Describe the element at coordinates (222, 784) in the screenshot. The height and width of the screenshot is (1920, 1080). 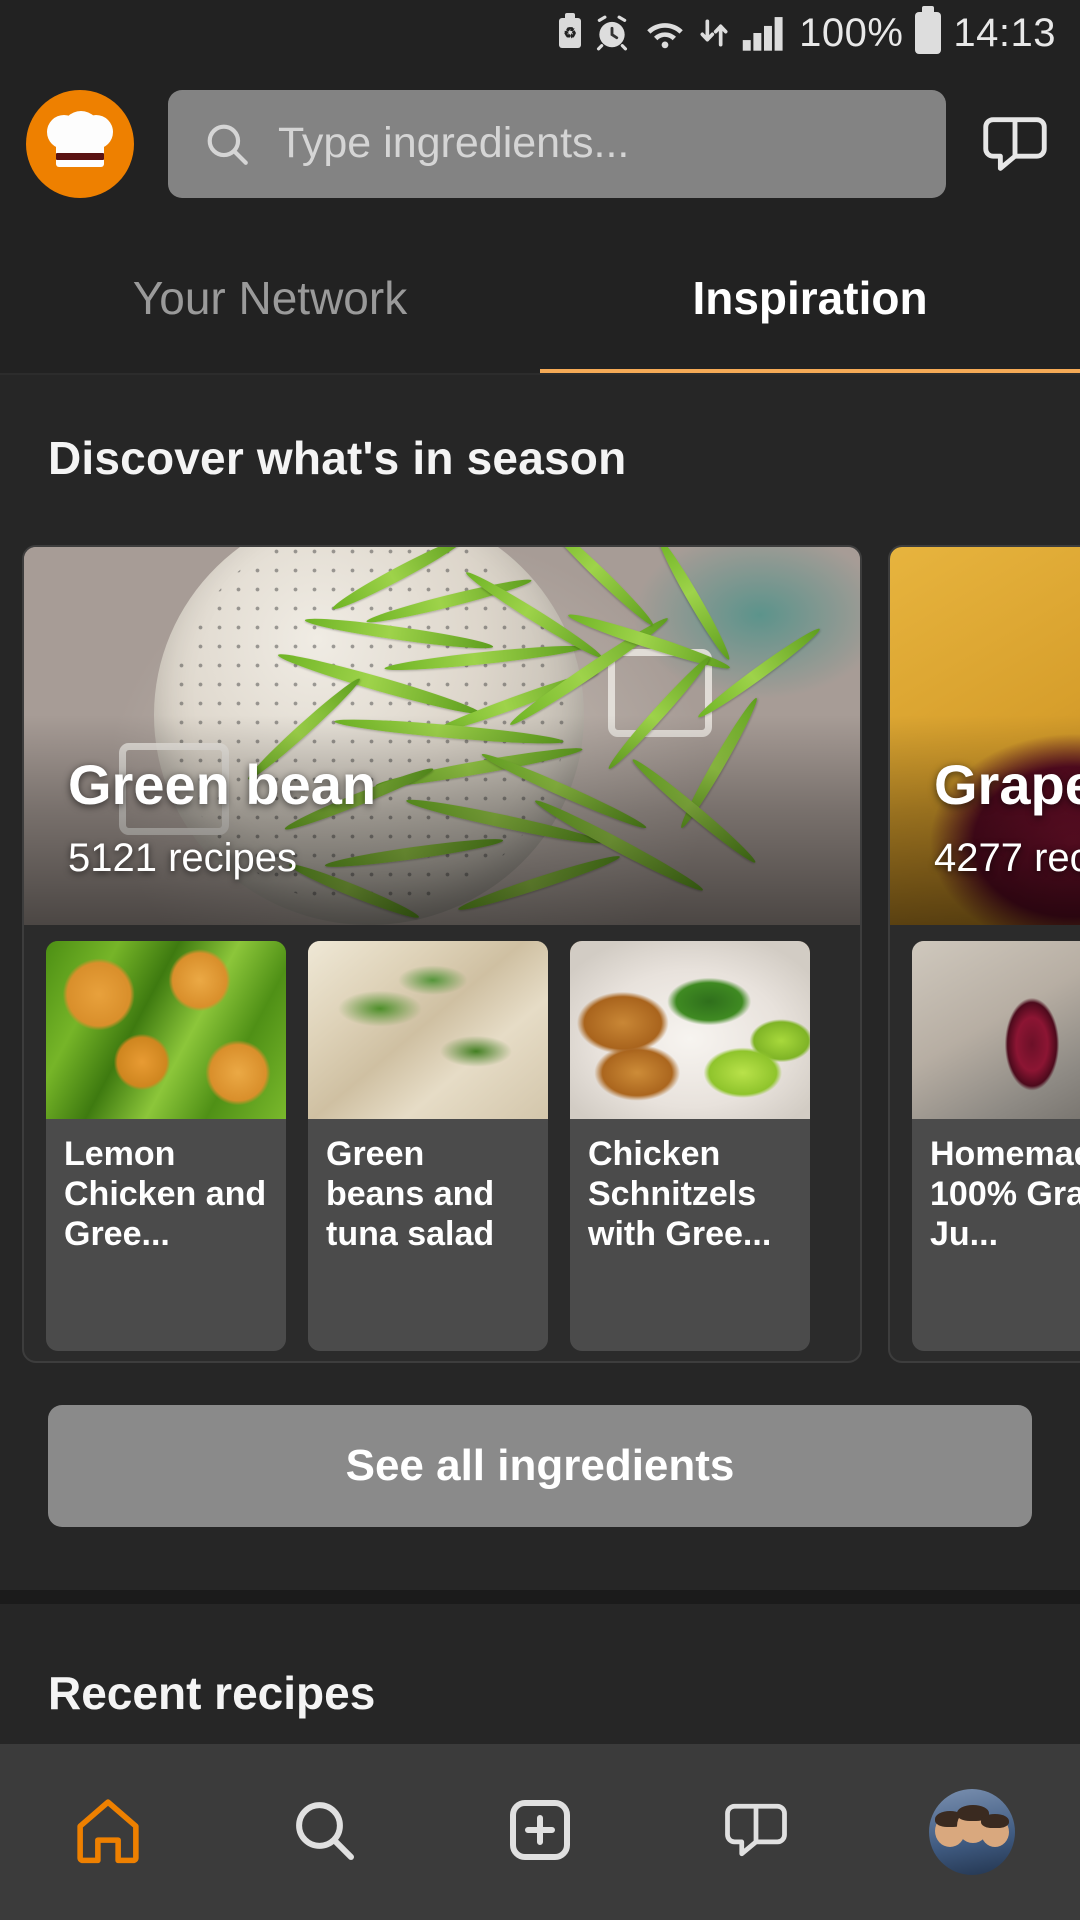
I see `ingredient-name: Green bean` at that location.